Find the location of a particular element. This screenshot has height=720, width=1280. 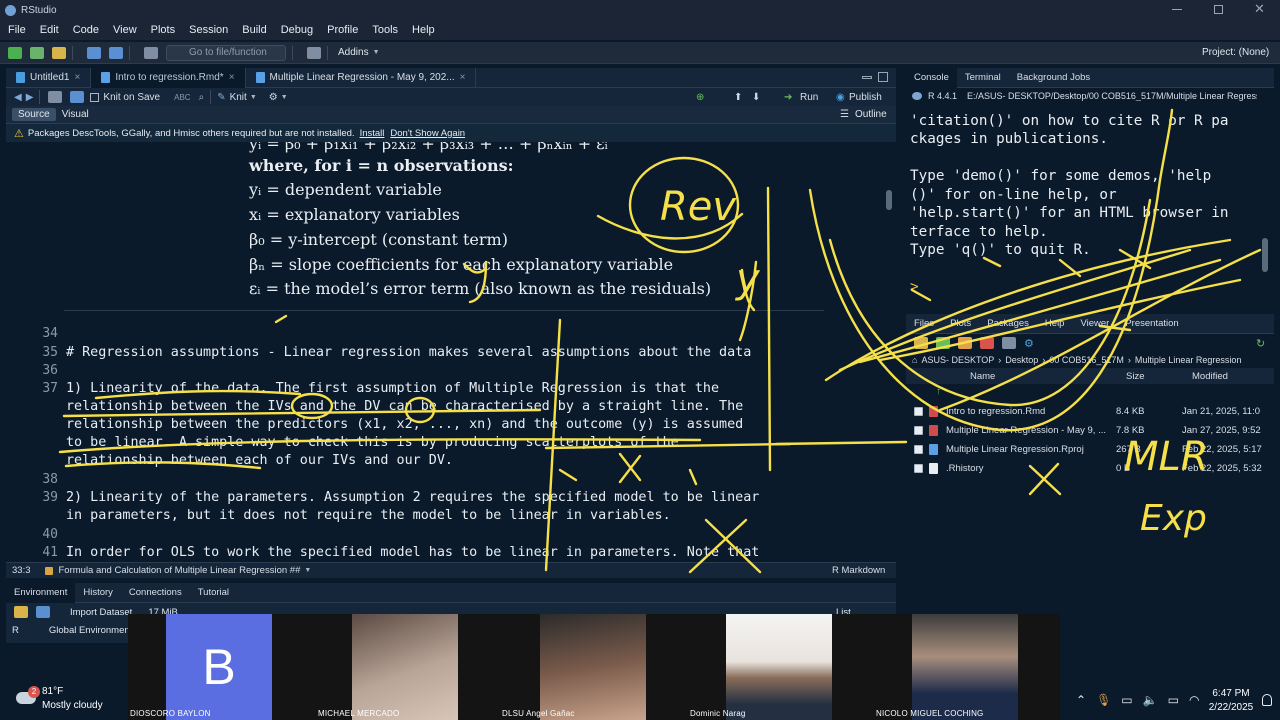

column-header-size: Size is located at coordinates (1135, 376).